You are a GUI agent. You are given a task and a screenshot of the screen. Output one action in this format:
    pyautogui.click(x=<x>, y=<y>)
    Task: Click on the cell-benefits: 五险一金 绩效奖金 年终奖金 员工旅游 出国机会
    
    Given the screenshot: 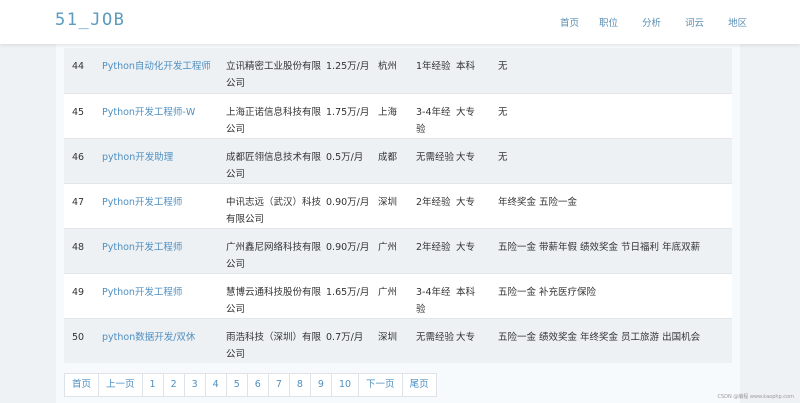 What is the action you would take?
    pyautogui.click(x=615, y=340)
    